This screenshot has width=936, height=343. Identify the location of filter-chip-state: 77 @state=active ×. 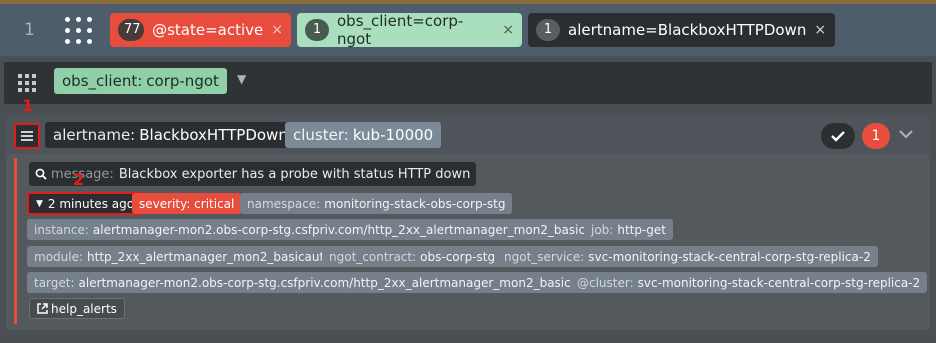
(200, 30).